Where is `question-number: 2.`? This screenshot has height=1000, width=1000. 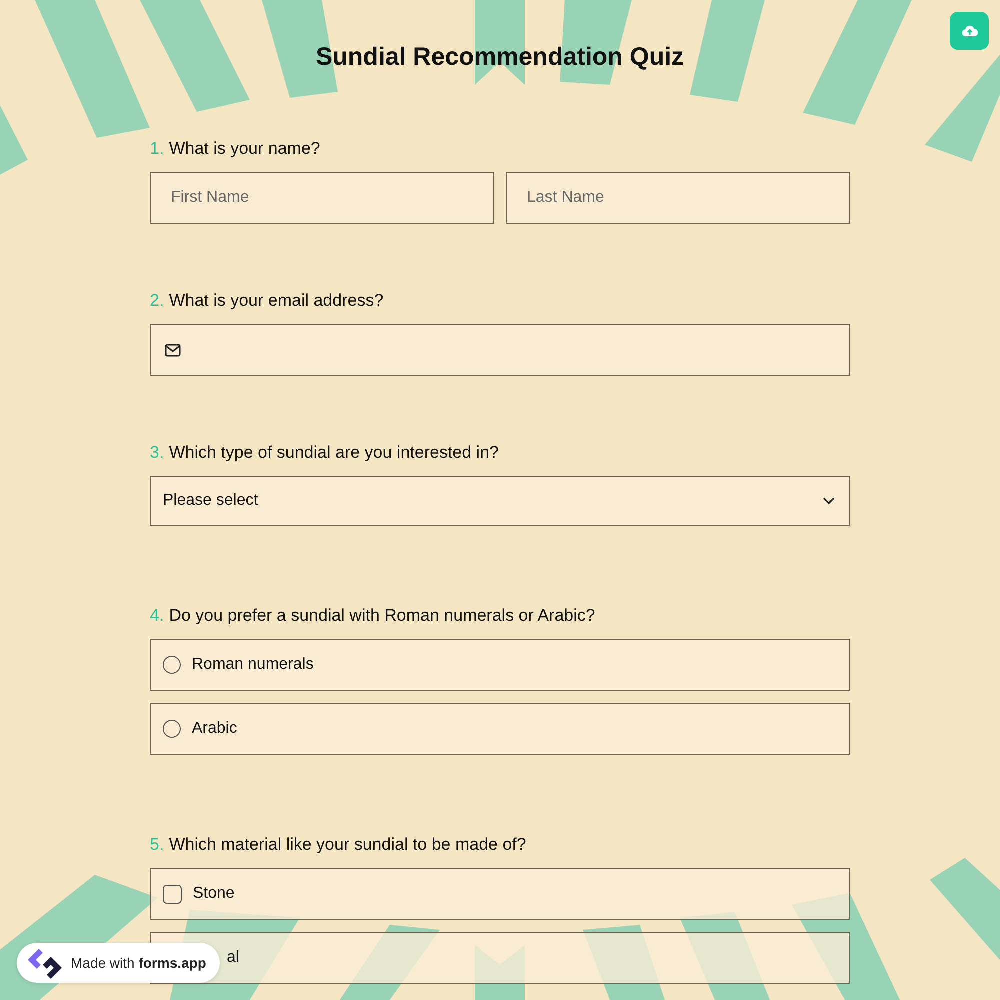 question-number: 2. is located at coordinates (157, 301).